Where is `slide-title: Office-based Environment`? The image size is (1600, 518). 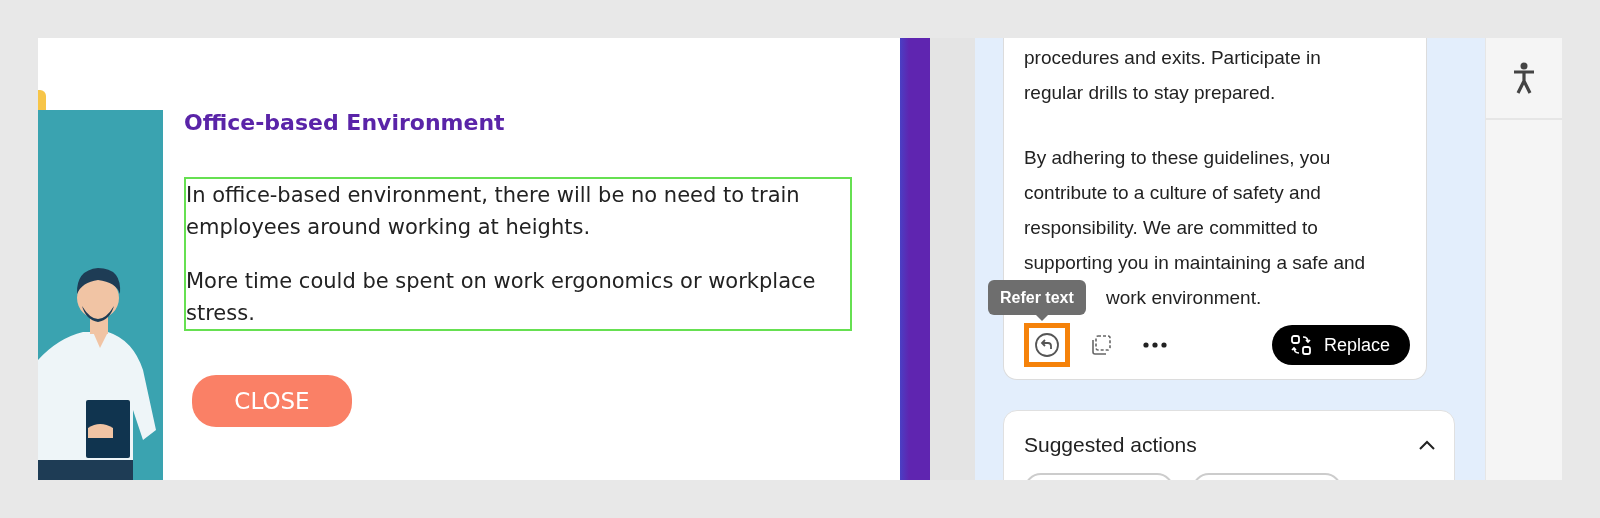 slide-title: Office-based Environment is located at coordinates (345, 122).